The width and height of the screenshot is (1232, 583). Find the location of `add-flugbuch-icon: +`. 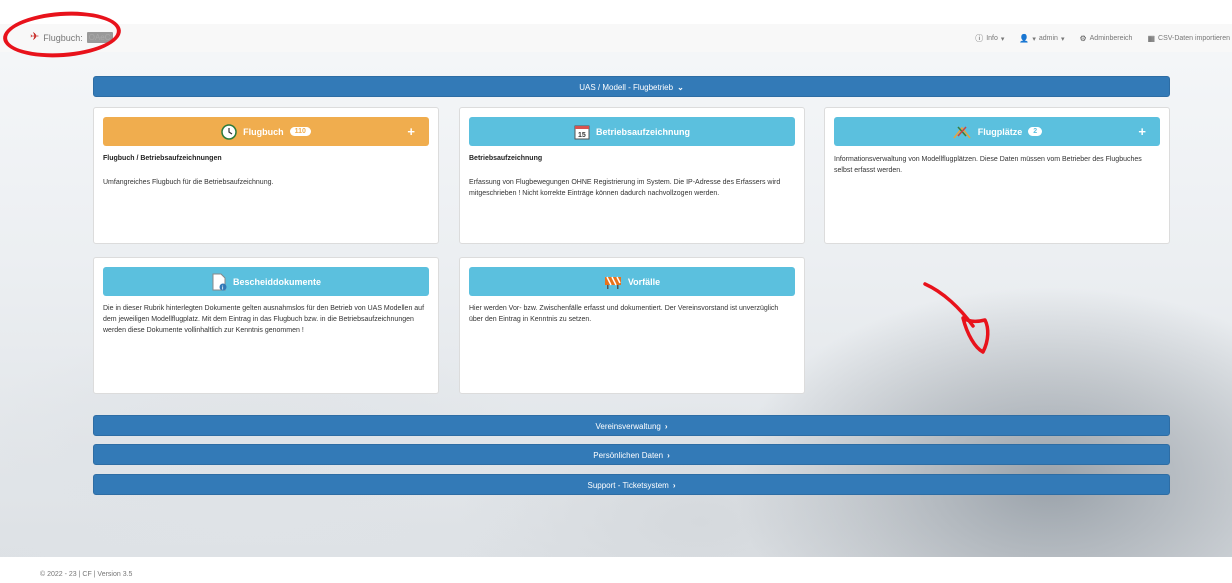

add-flugbuch-icon: + is located at coordinates (411, 131).